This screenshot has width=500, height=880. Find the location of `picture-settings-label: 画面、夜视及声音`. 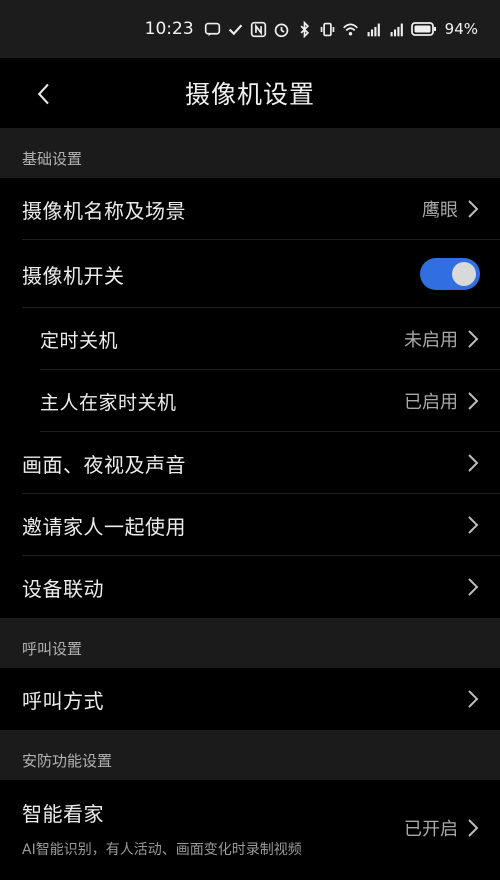

picture-settings-label: 画面、夜视及声音 is located at coordinates (104, 464).